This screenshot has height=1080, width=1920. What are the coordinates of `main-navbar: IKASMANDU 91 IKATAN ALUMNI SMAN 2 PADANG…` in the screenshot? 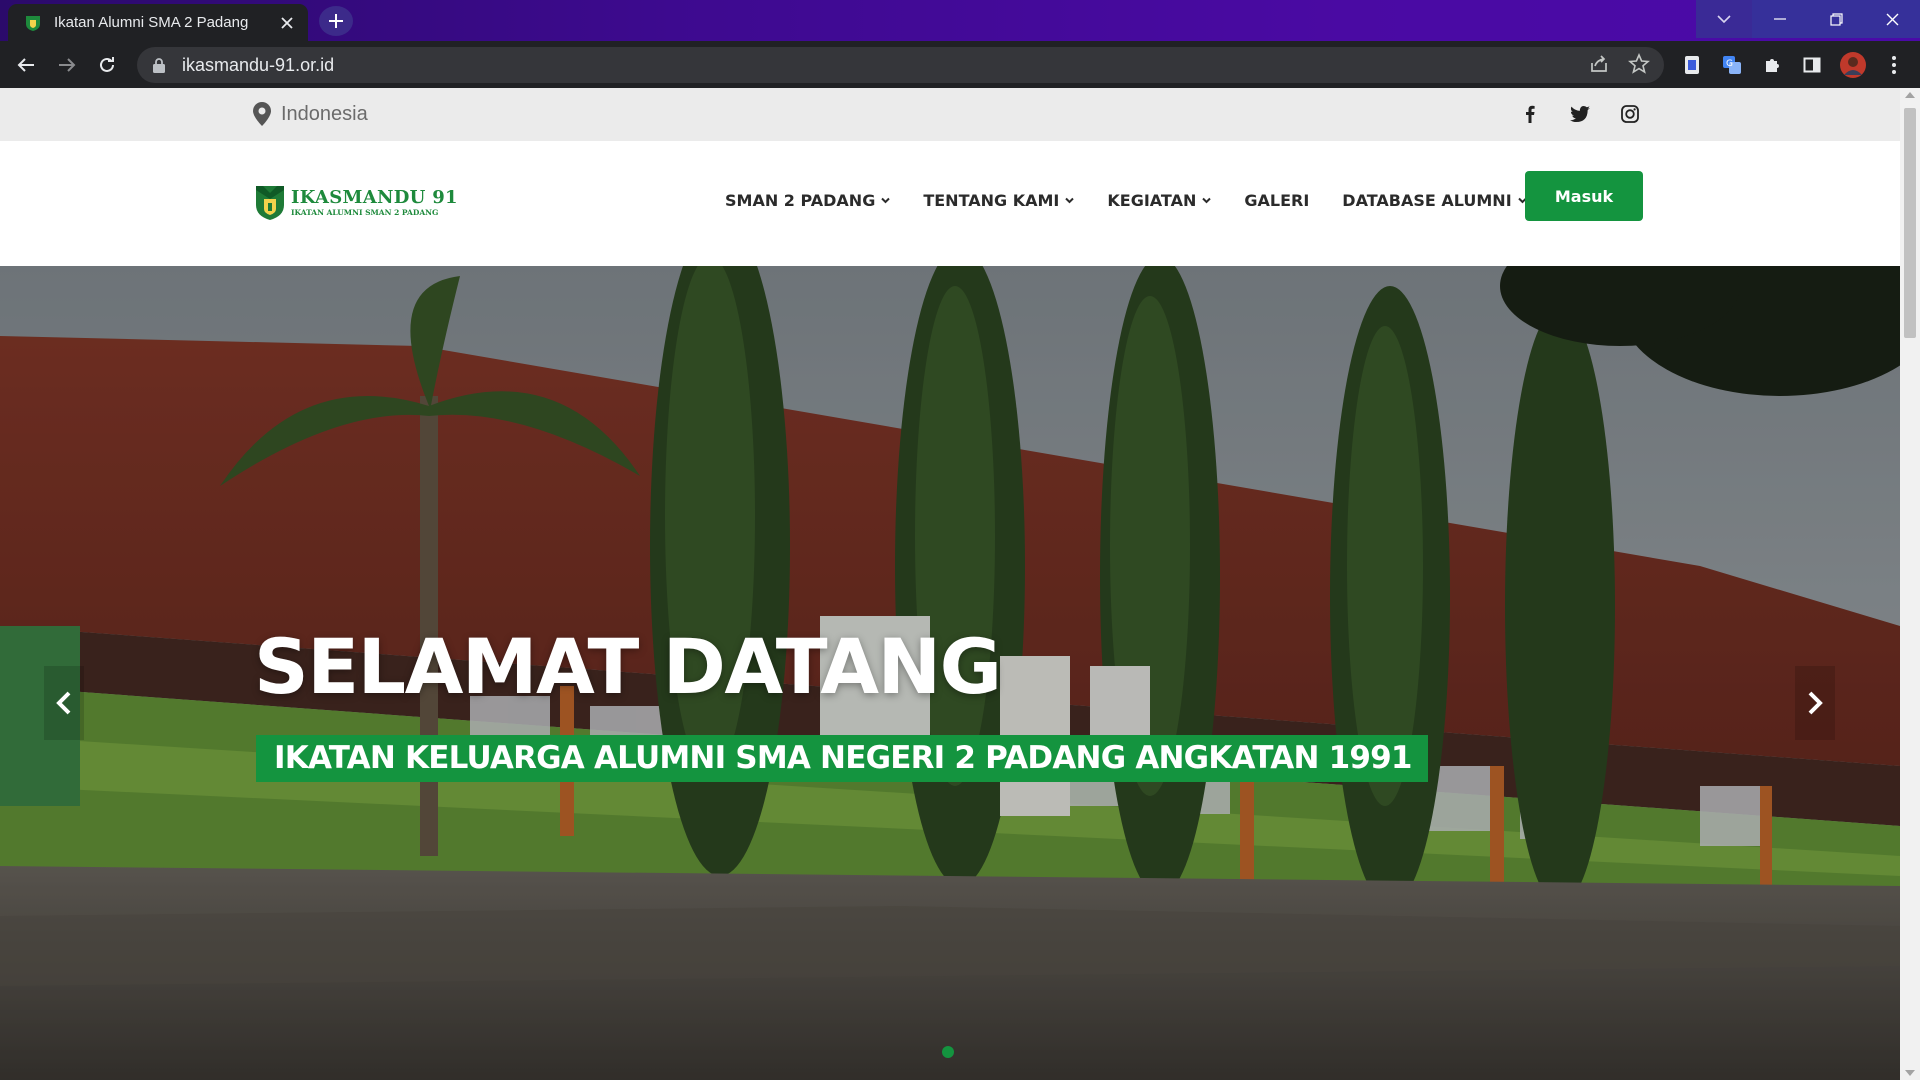 It's located at (950, 203).